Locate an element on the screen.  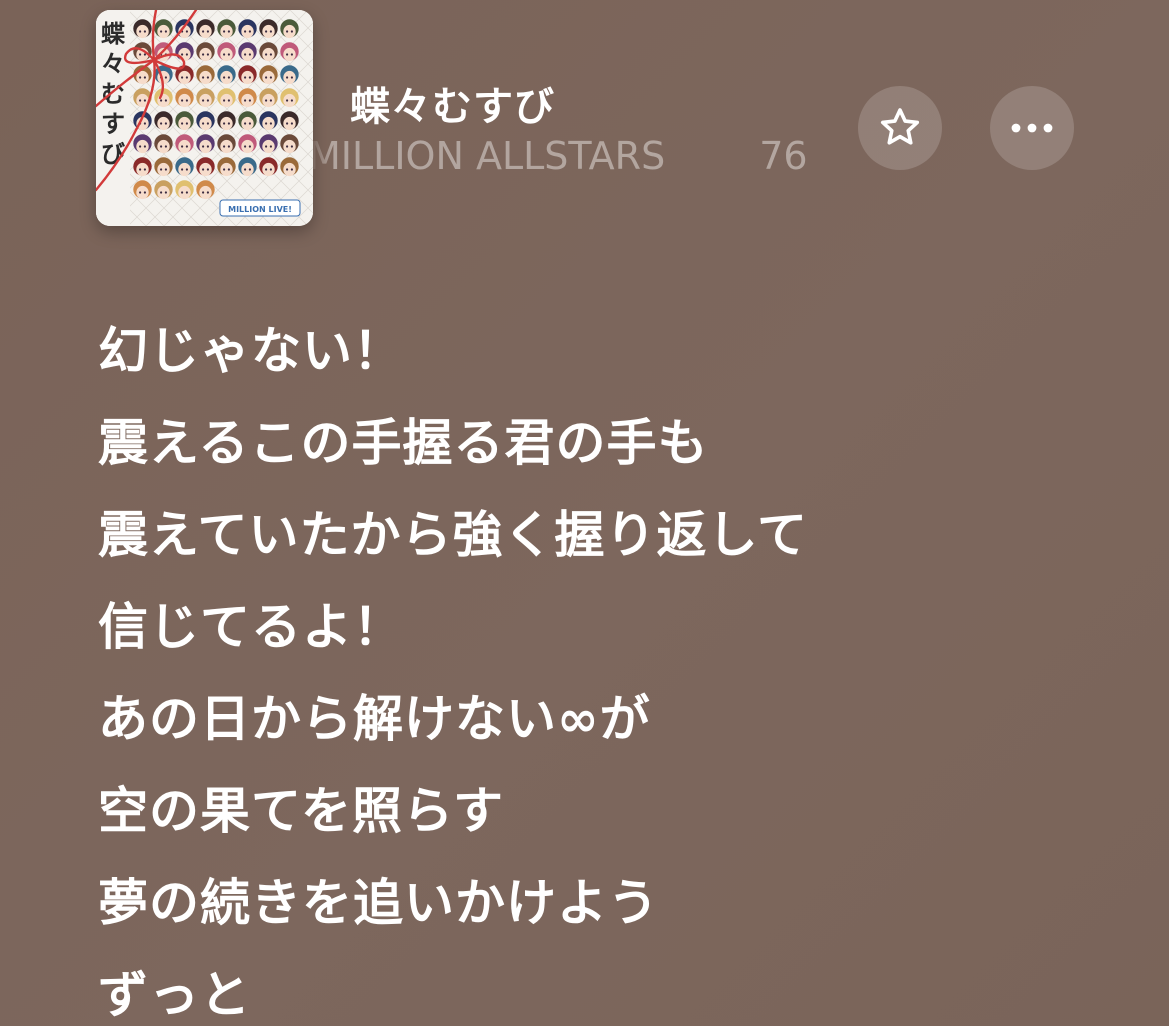
lyric-line: ずっと is located at coordinates (453, 993).